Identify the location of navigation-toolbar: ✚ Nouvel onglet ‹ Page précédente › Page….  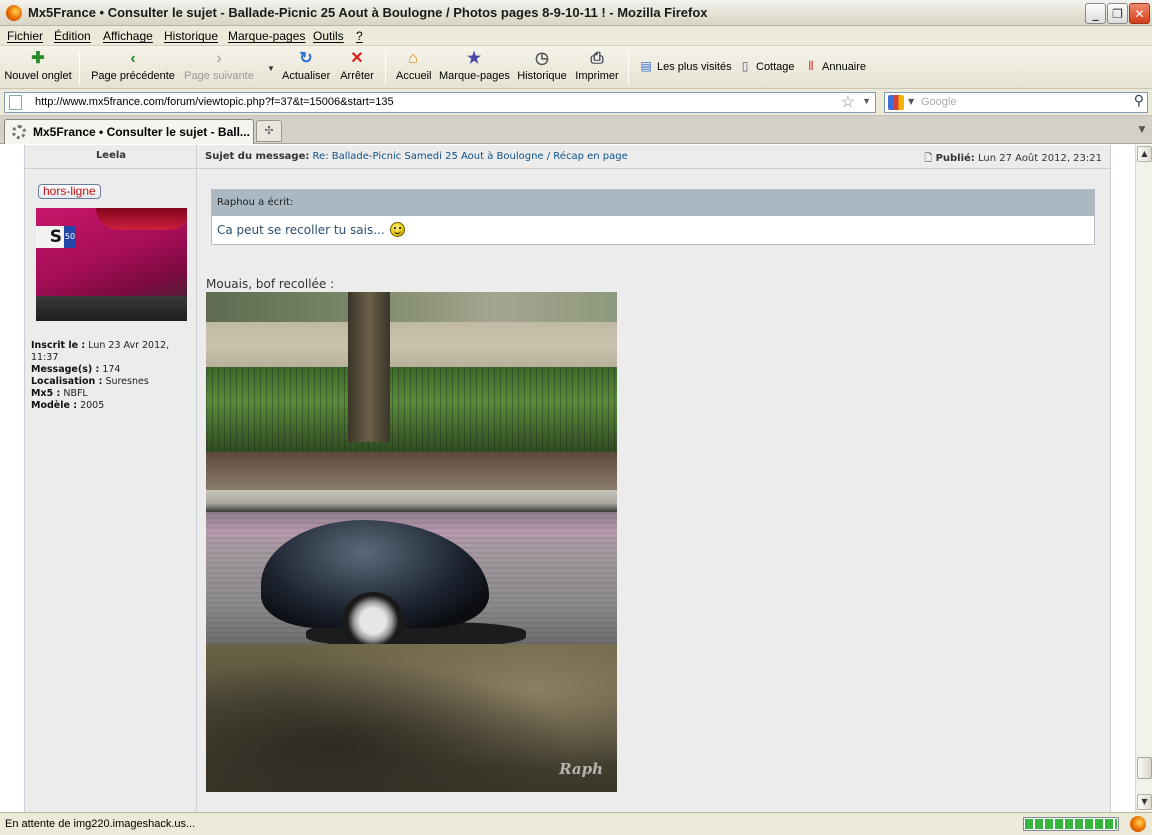
(576, 67).